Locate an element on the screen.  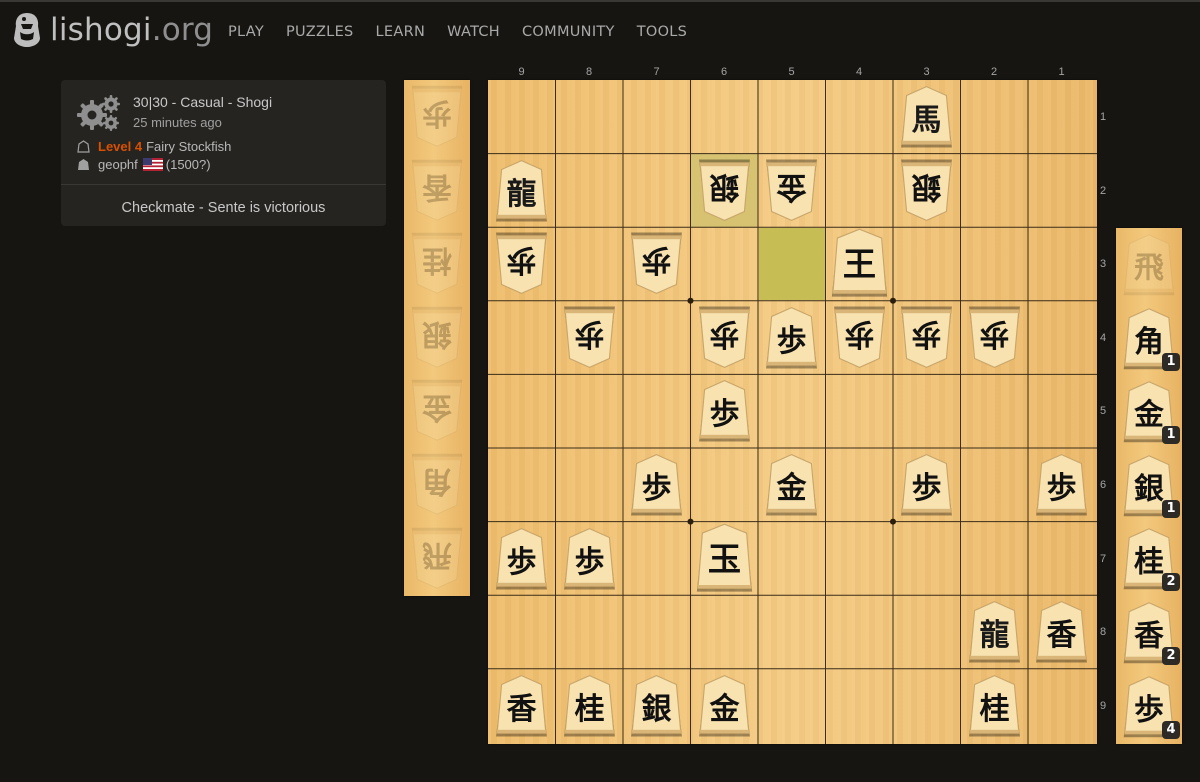
file-label: 6 is located at coordinates (724, 72).